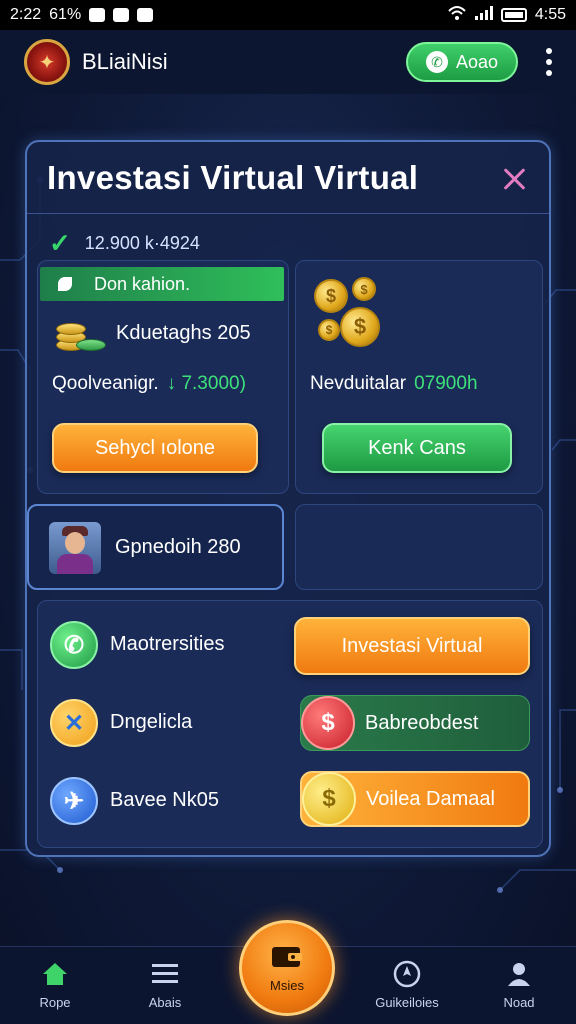 The image size is (576, 1024). I want to click on signal-icon, so click(483, 15).